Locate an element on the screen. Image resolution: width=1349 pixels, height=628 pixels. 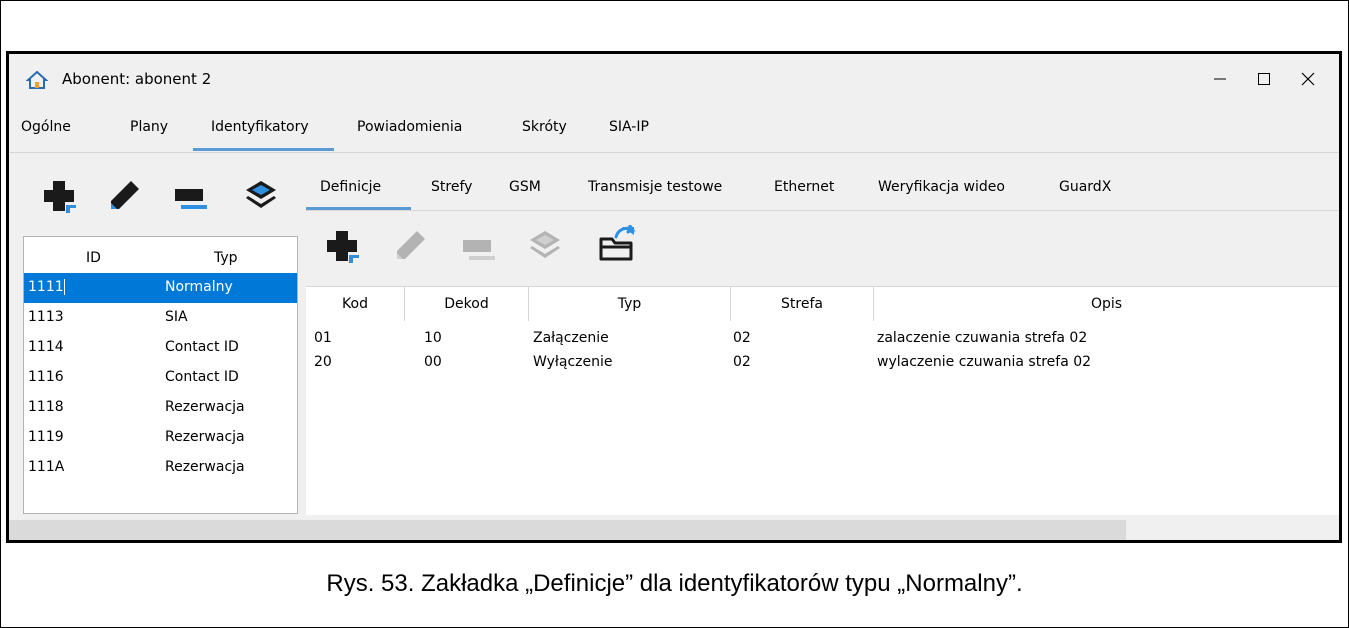
tab-skroty: Skróty is located at coordinates (544, 127).